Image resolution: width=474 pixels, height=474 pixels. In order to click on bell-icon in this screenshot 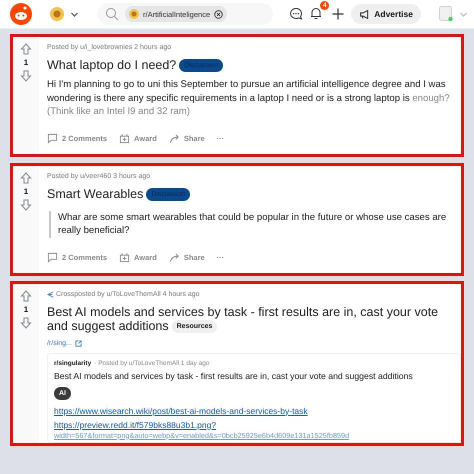, I will do `click(316, 13)`.